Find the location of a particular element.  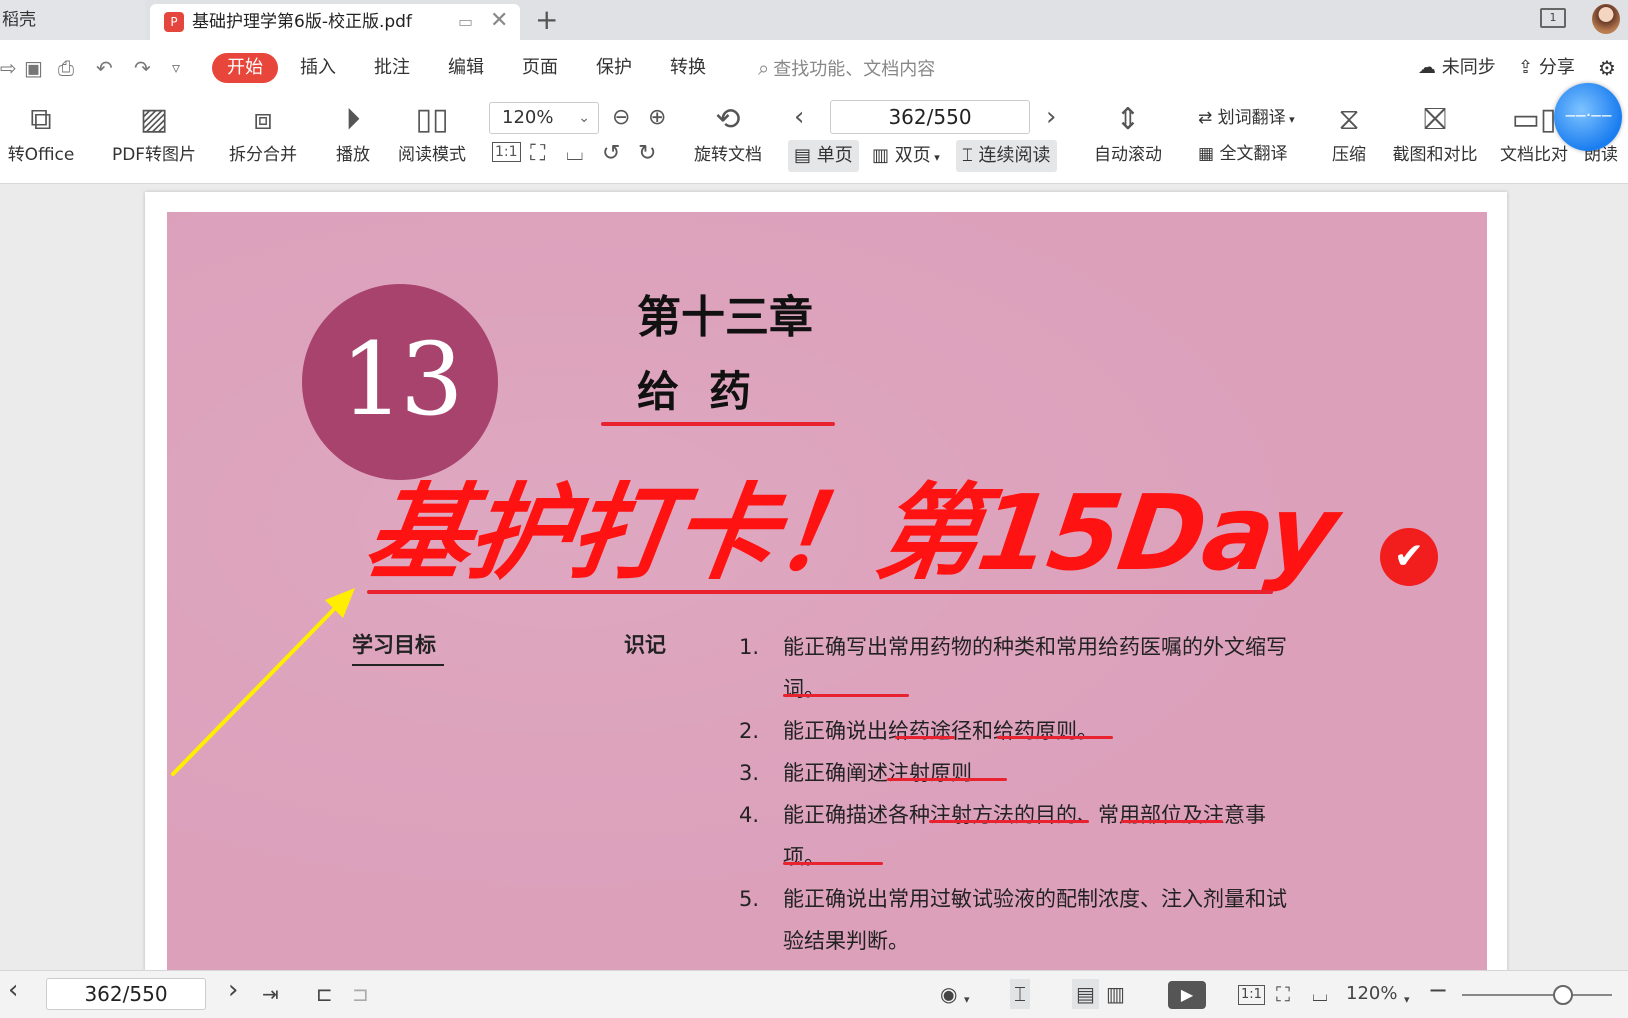

eye-dropdown-icon: ▾ is located at coordinates (967, 1000).